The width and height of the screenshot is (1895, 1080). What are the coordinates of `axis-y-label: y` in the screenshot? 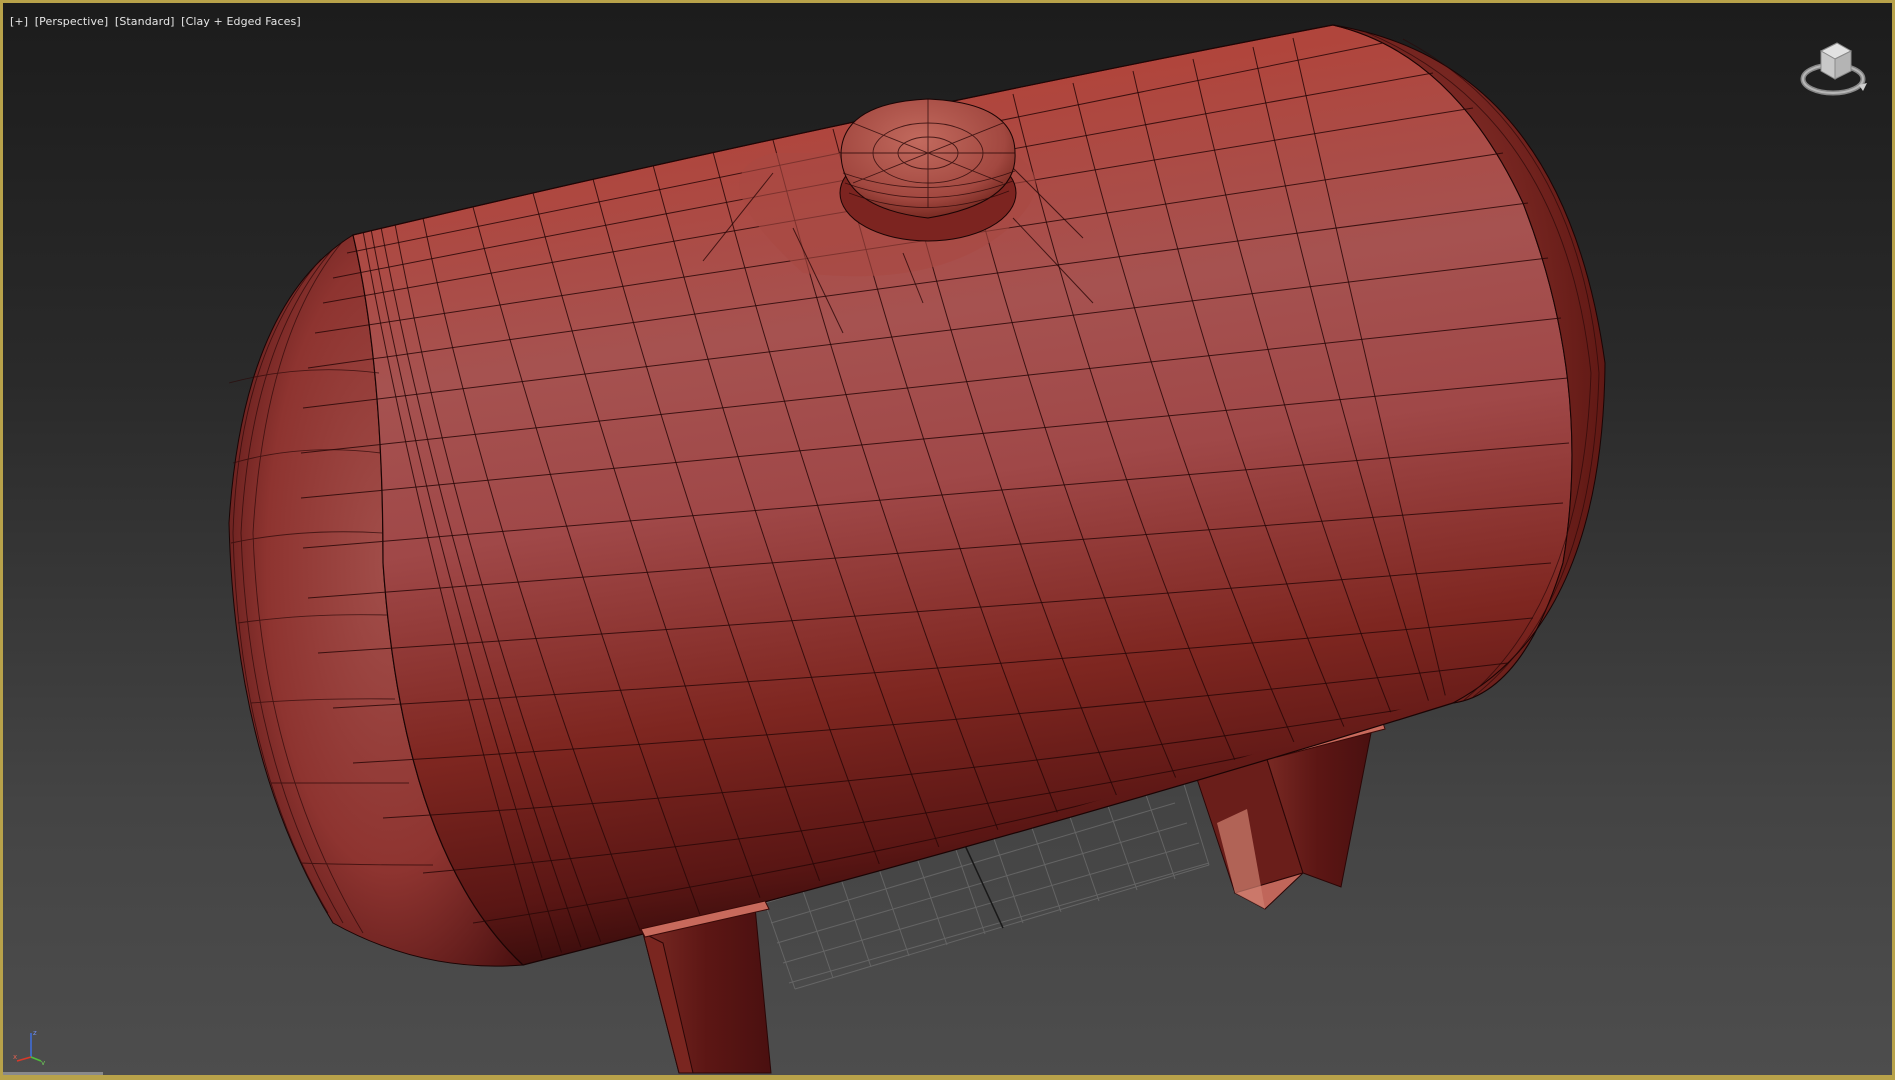 It's located at (43, 1062).